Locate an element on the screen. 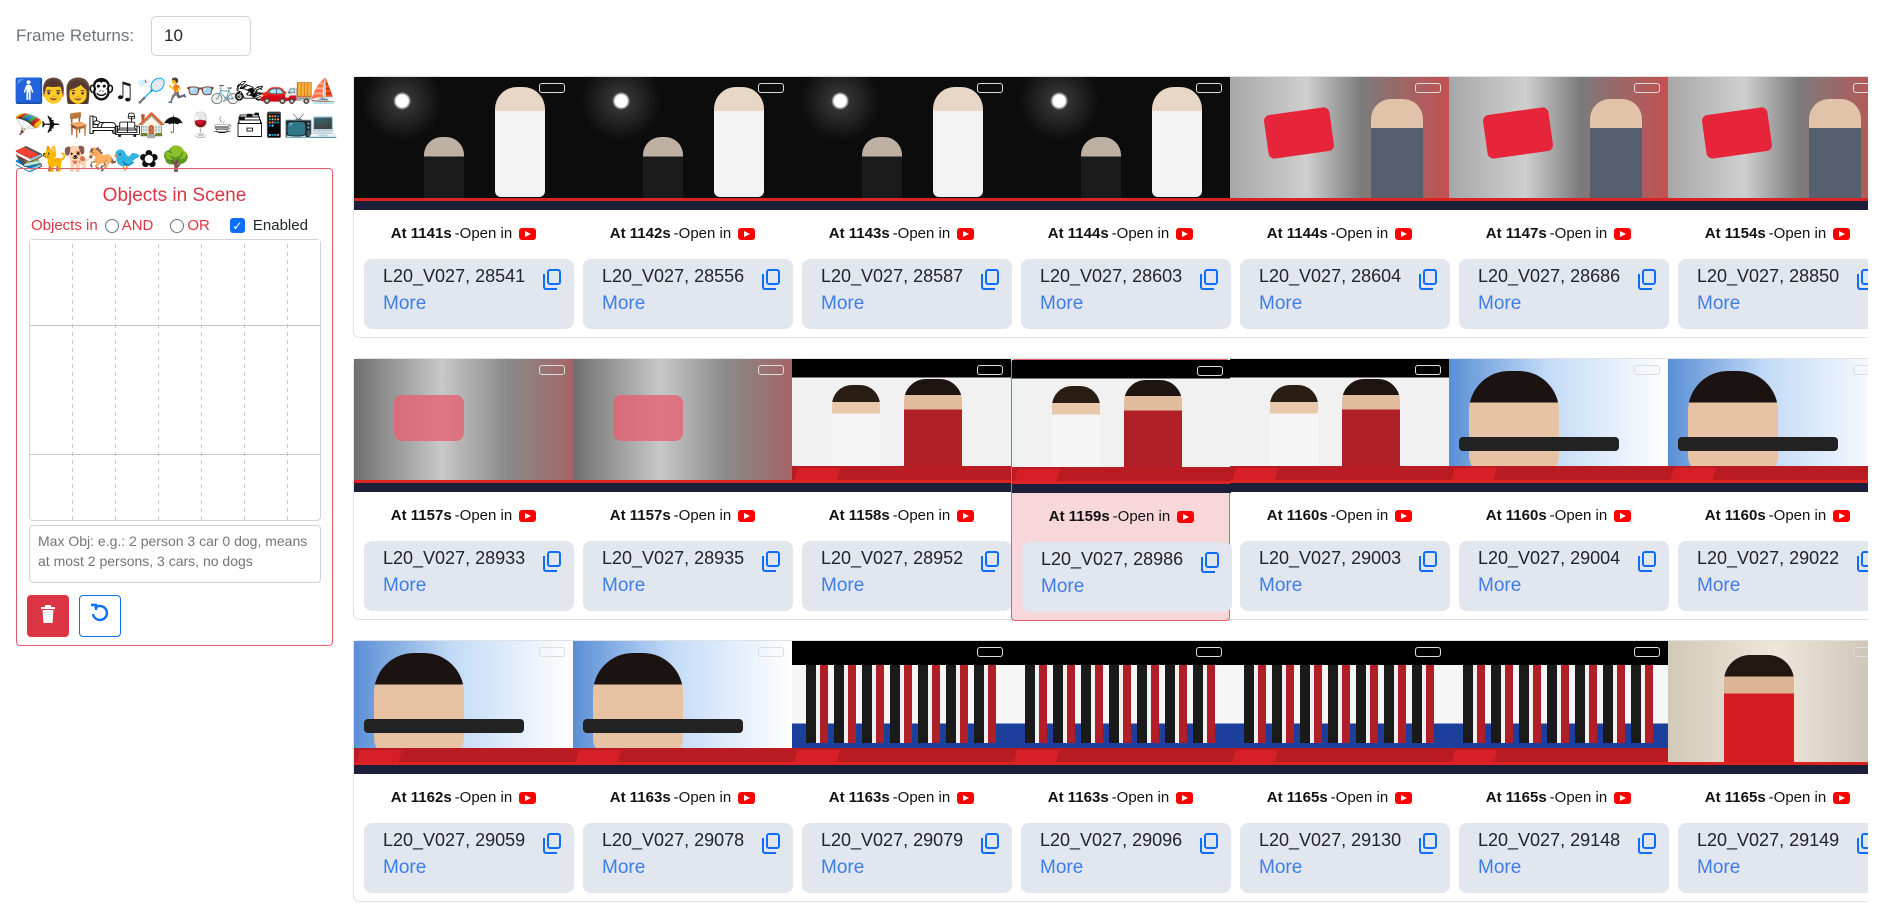  result-card: At 1163s -Open in L20_V027, 29096 More is located at coordinates (1121, 772).